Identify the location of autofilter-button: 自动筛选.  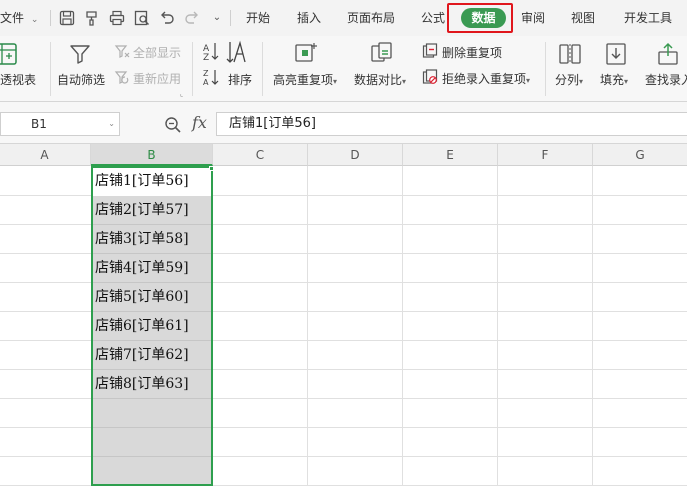
(81, 79).